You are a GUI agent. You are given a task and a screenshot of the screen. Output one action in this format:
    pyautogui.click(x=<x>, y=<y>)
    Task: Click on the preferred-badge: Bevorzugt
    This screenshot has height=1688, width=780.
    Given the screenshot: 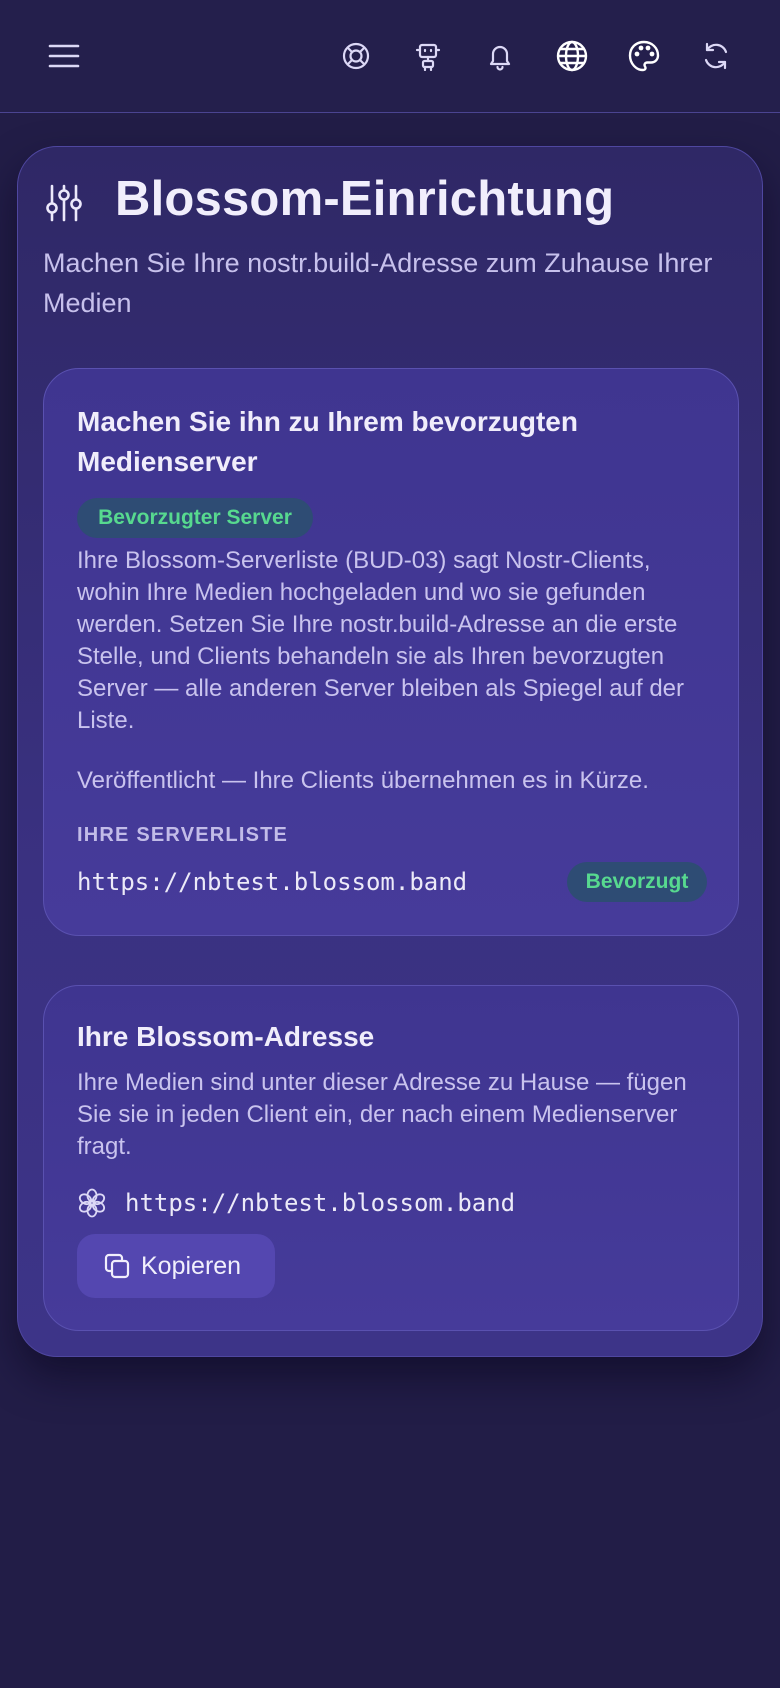 What is the action you would take?
    pyautogui.click(x=637, y=882)
    